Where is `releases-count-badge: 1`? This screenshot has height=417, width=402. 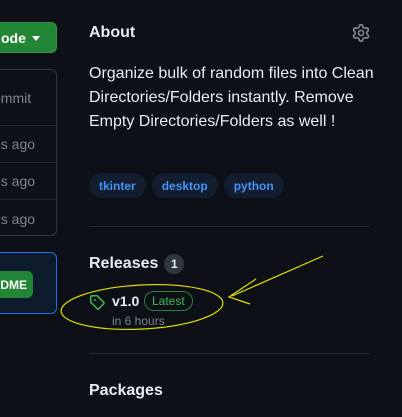 releases-count-badge: 1 is located at coordinates (174, 264).